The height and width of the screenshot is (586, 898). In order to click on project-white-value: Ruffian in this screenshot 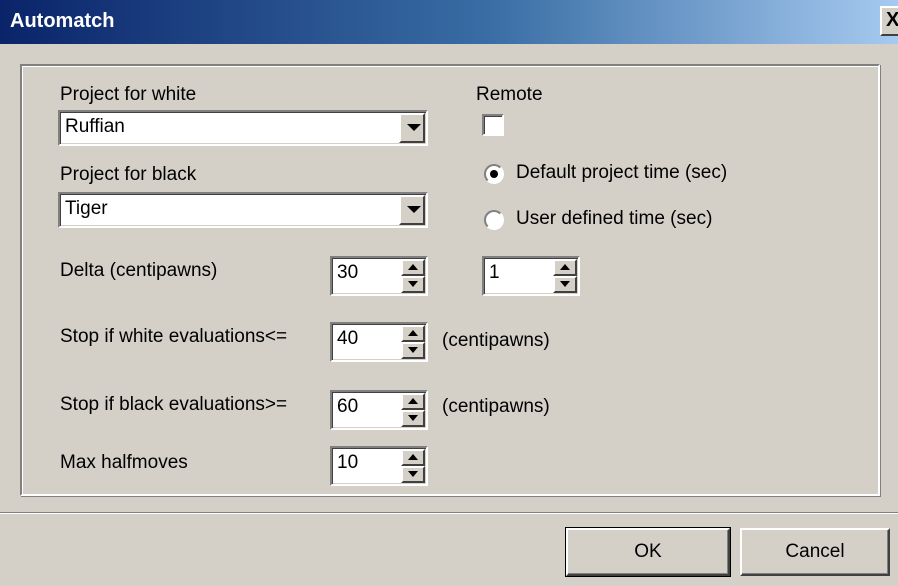, I will do `click(95, 126)`.